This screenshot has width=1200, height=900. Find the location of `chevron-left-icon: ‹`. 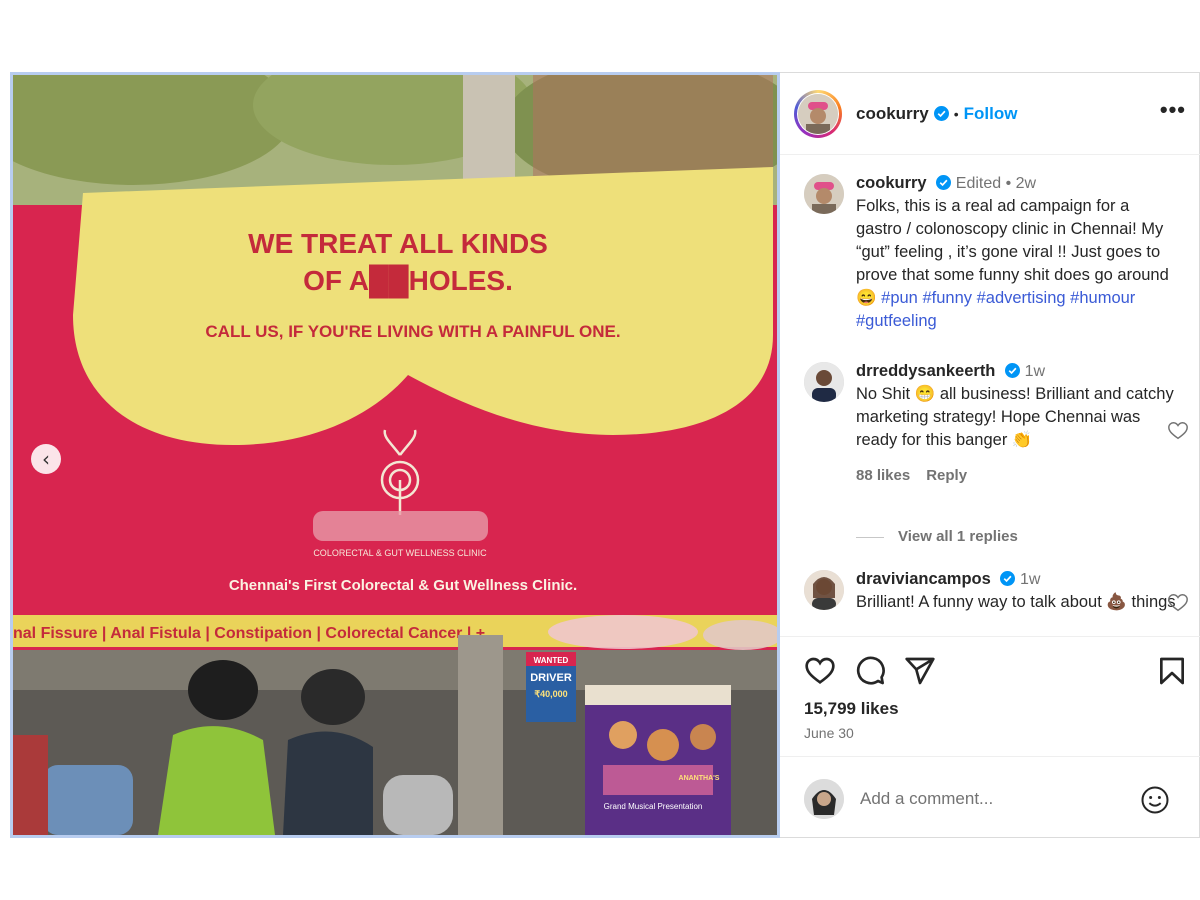

chevron-left-icon: ‹ is located at coordinates (46, 459).